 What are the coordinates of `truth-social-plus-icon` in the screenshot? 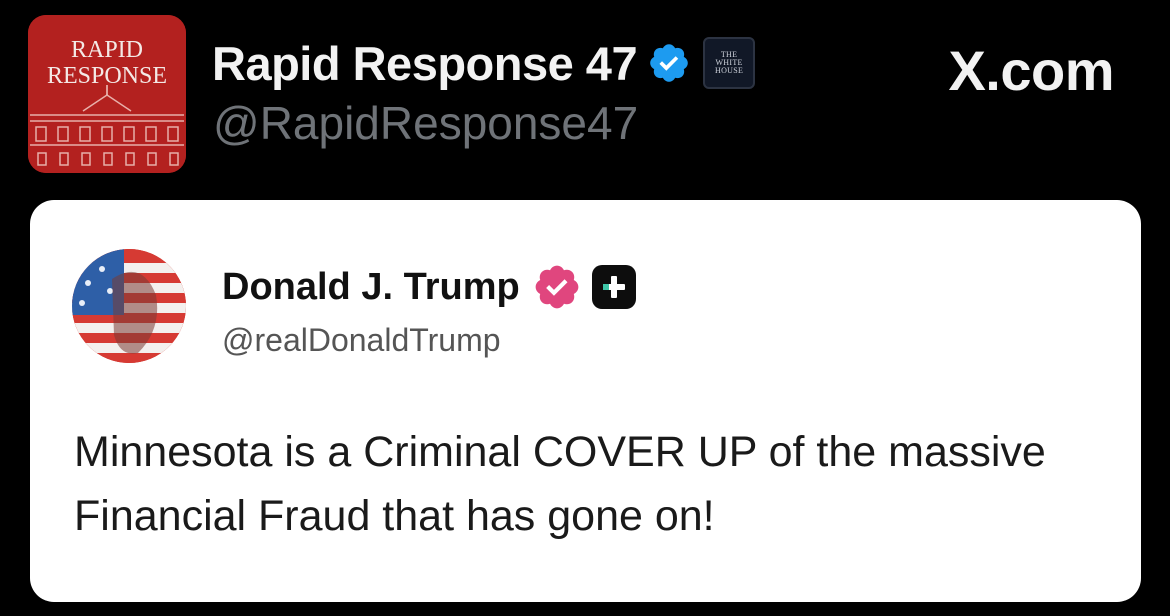 It's located at (613, 287).